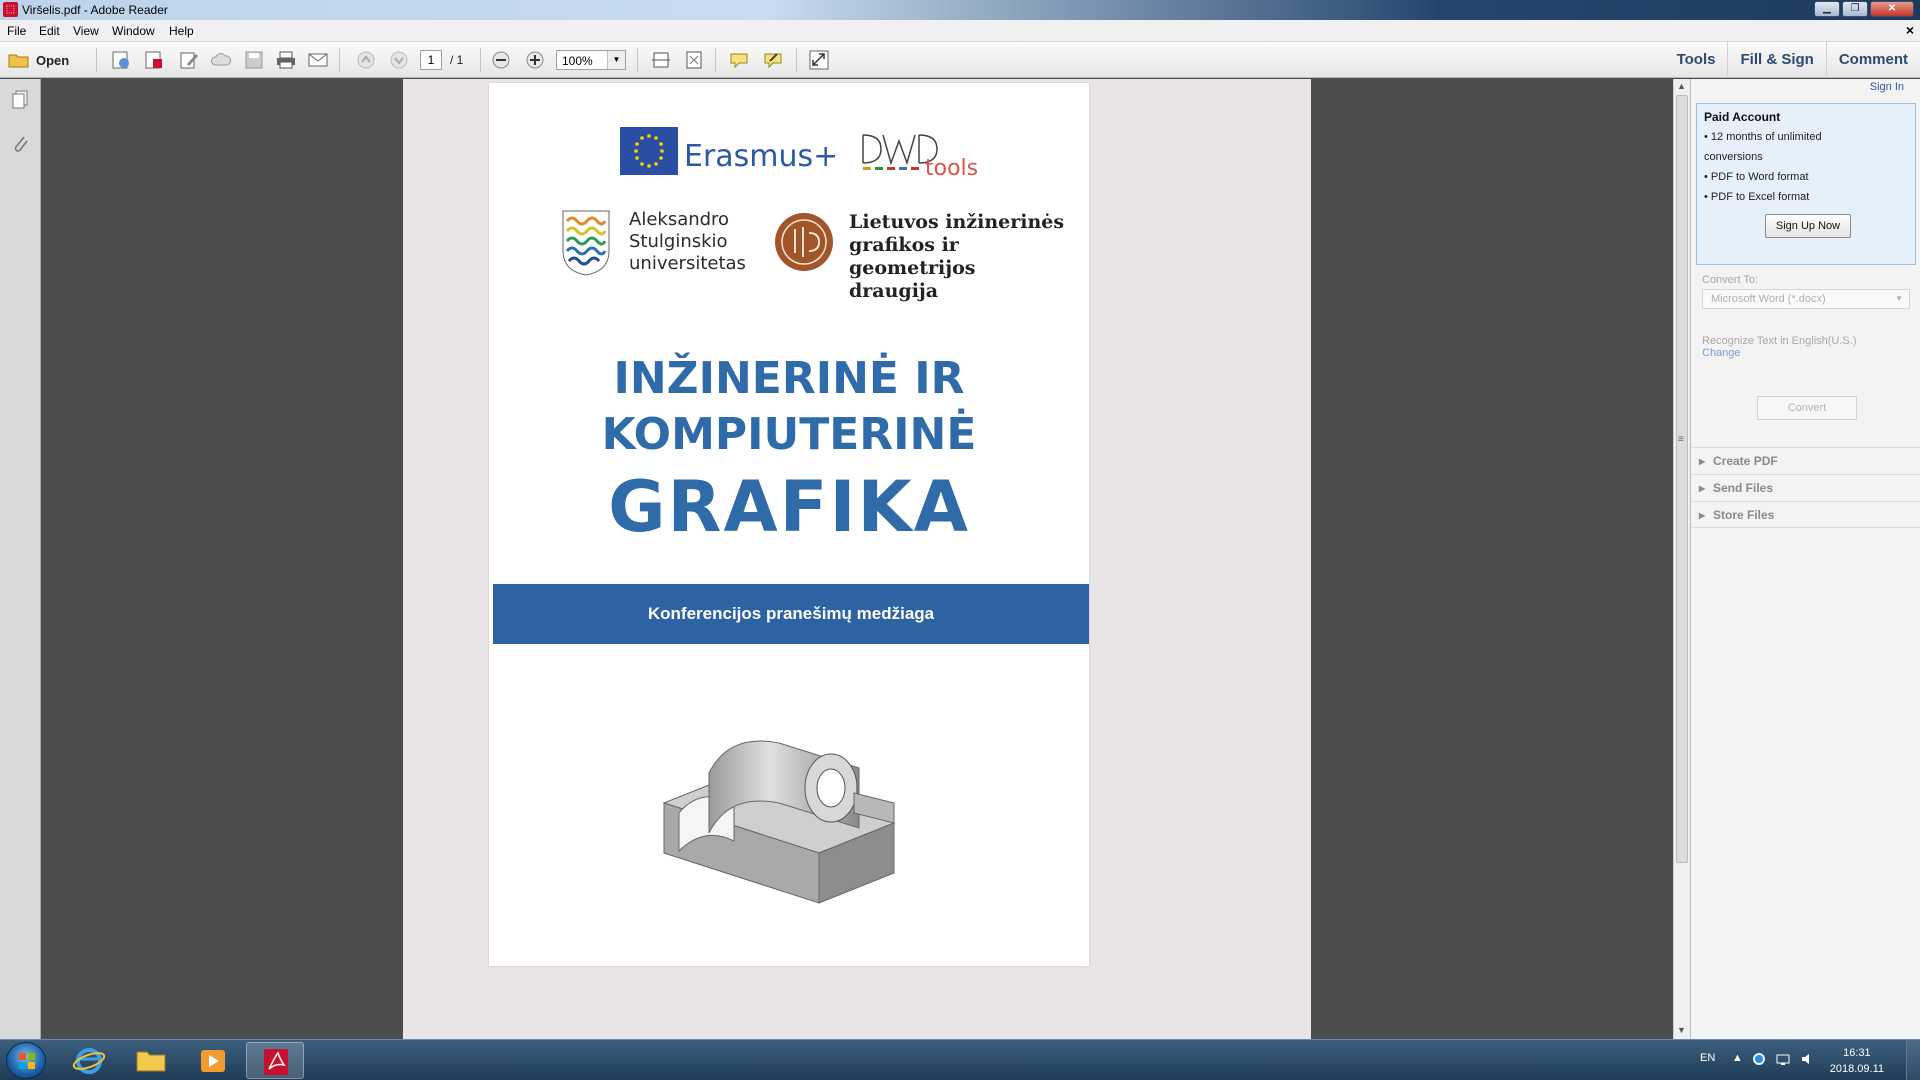  I want to click on convert-button: Convert, so click(1807, 408).